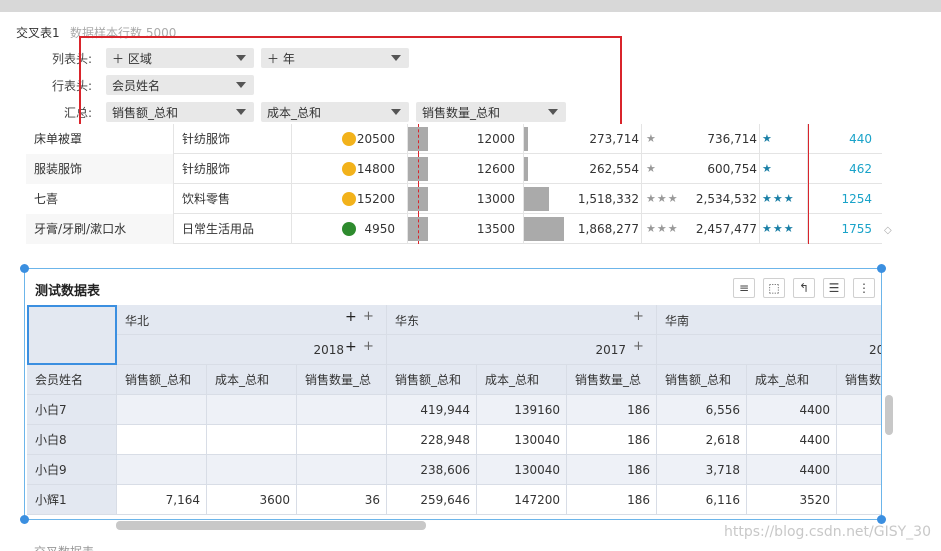 The image size is (941, 551). I want to click on corner-cell, so click(72, 335).